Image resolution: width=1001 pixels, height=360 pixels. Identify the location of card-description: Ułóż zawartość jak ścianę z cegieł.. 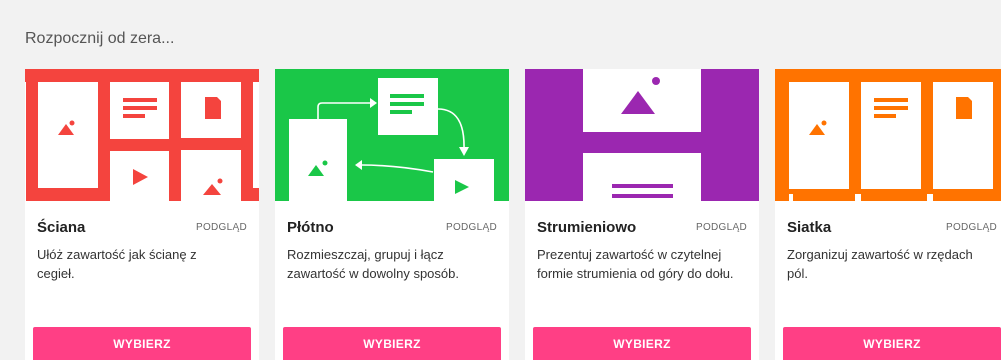
(117, 264).